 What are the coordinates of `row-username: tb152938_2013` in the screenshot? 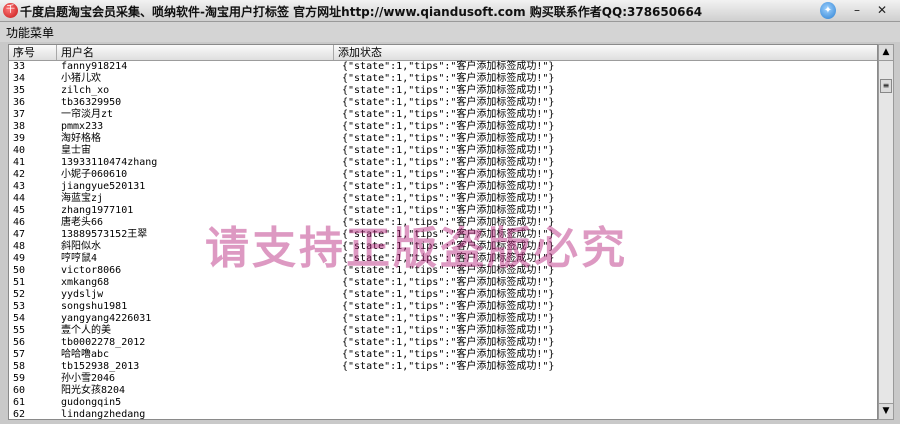 It's located at (100, 366).